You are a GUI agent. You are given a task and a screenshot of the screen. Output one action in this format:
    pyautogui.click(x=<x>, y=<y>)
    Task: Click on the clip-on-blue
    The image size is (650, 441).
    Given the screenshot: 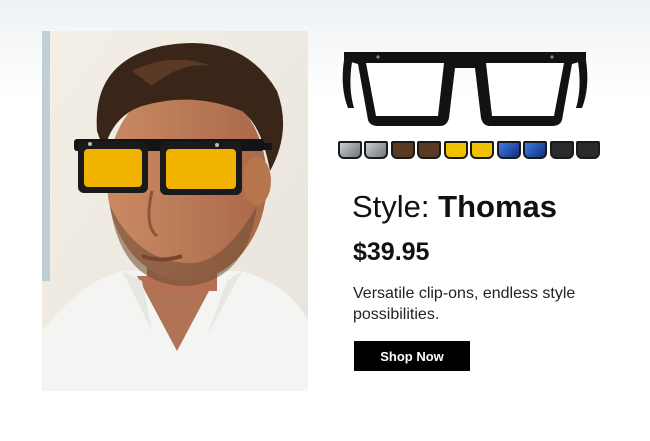 What is the action you would take?
    pyautogui.click(x=522, y=150)
    